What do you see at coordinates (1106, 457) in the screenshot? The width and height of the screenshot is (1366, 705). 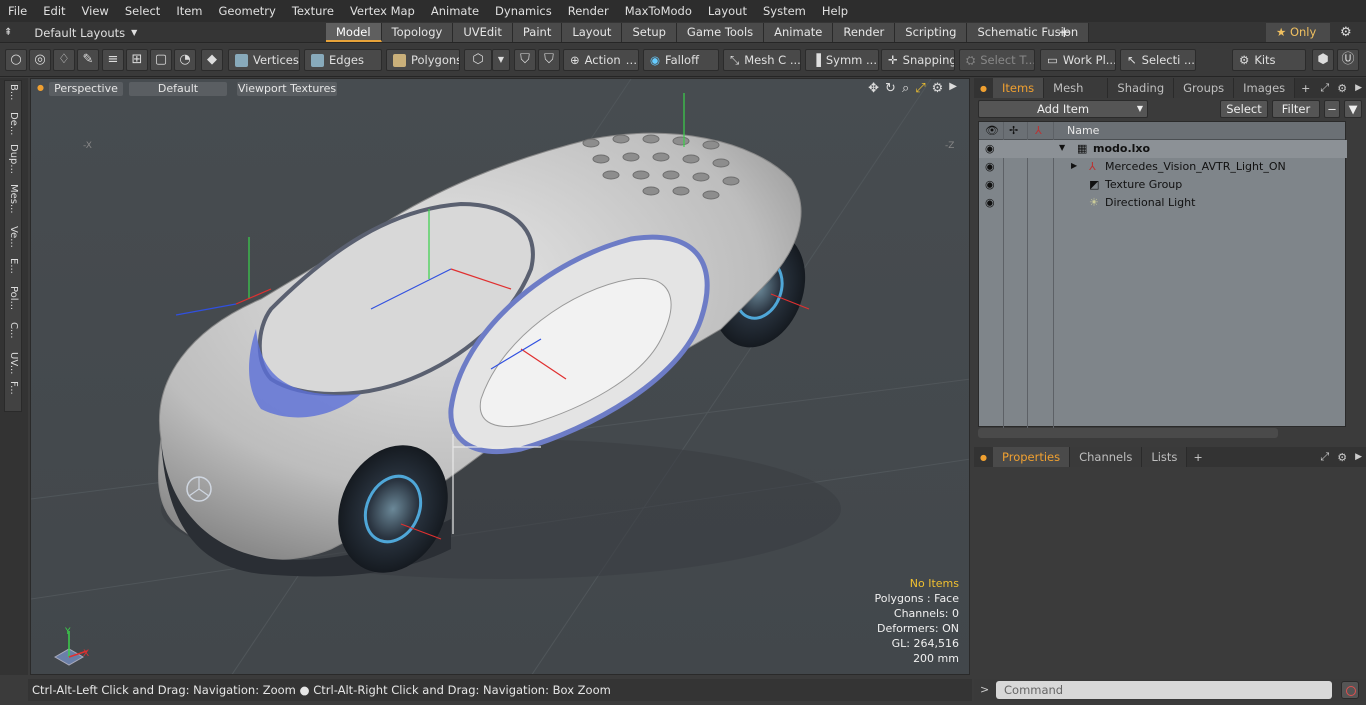 I see `tab-channels: Channels` at bounding box center [1106, 457].